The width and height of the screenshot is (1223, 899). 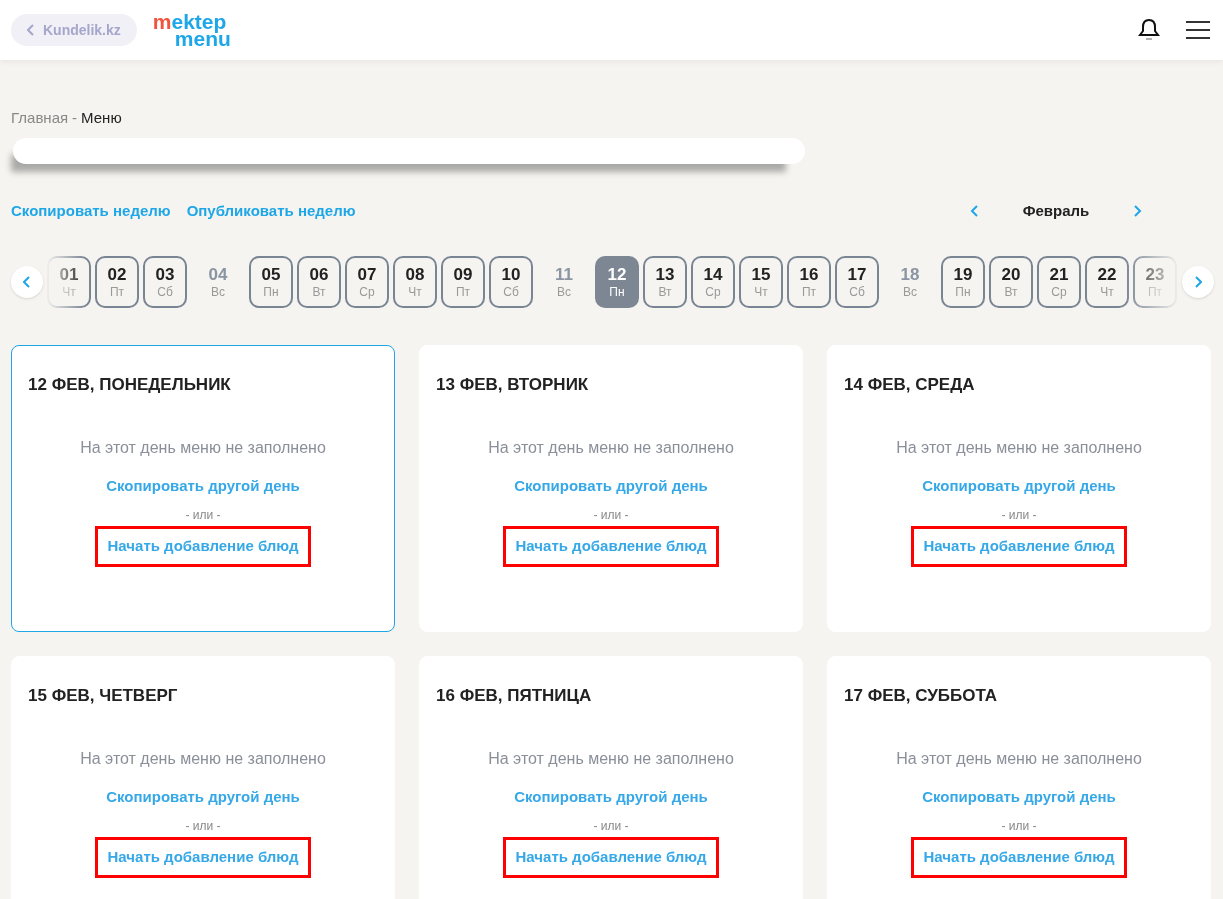 I want to click on date-tab: 17 Сб, so click(x=857, y=282).